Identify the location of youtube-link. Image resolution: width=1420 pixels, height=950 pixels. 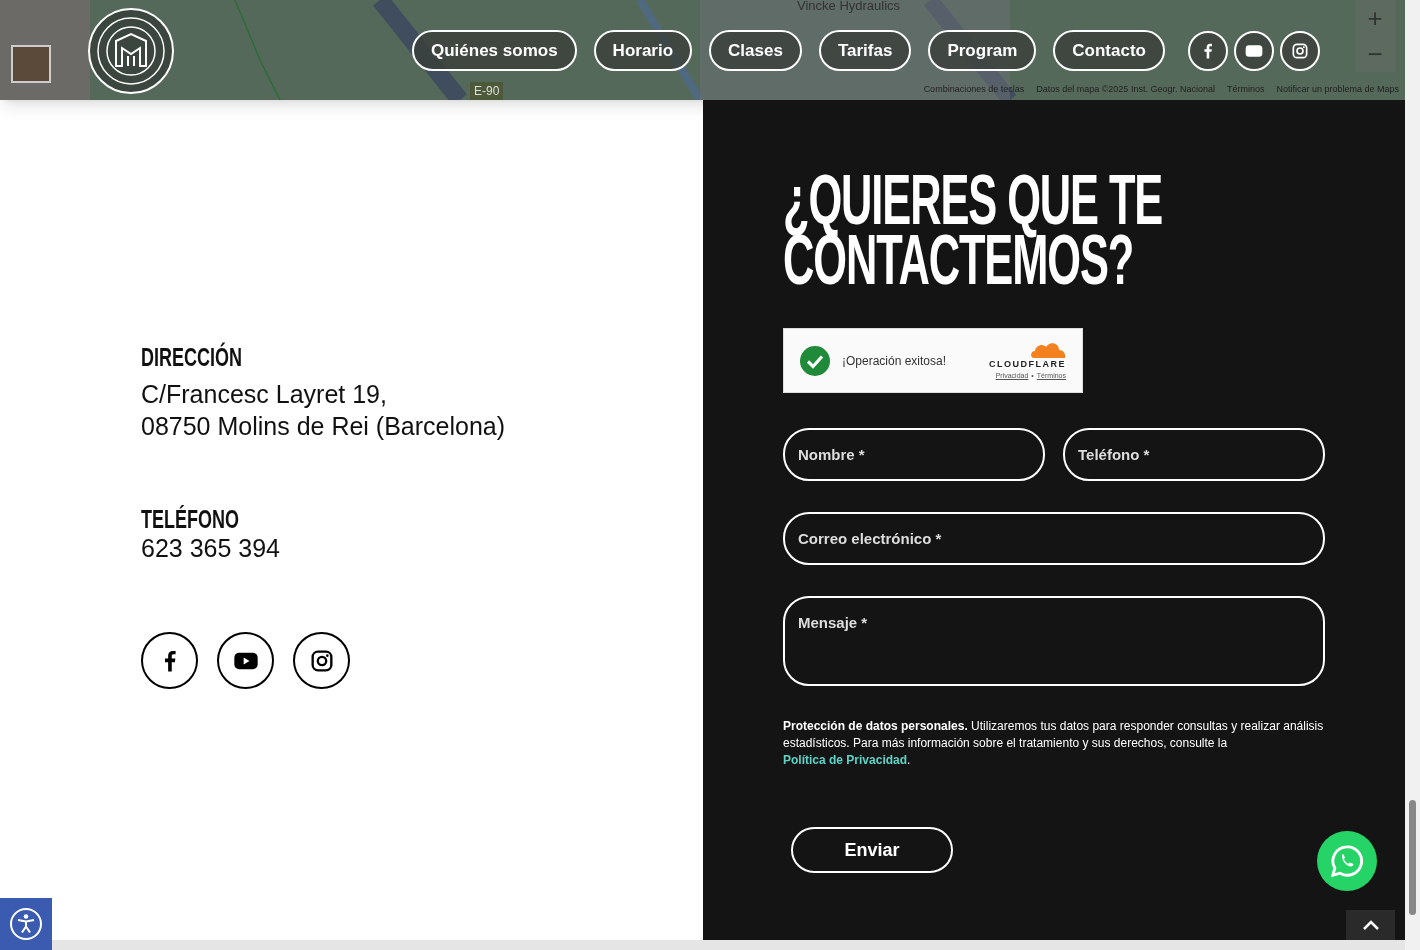
(245, 660).